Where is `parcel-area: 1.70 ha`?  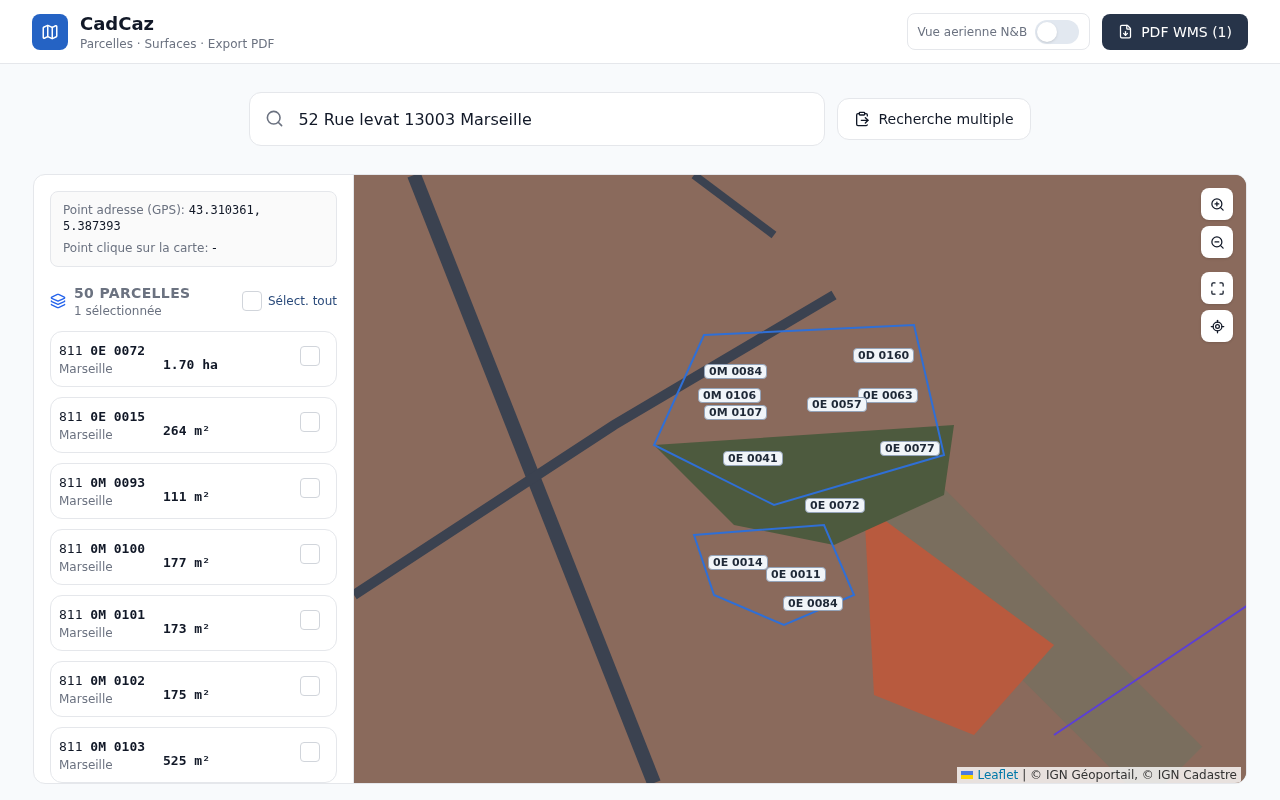 parcel-area: 1.70 ha is located at coordinates (190, 365).